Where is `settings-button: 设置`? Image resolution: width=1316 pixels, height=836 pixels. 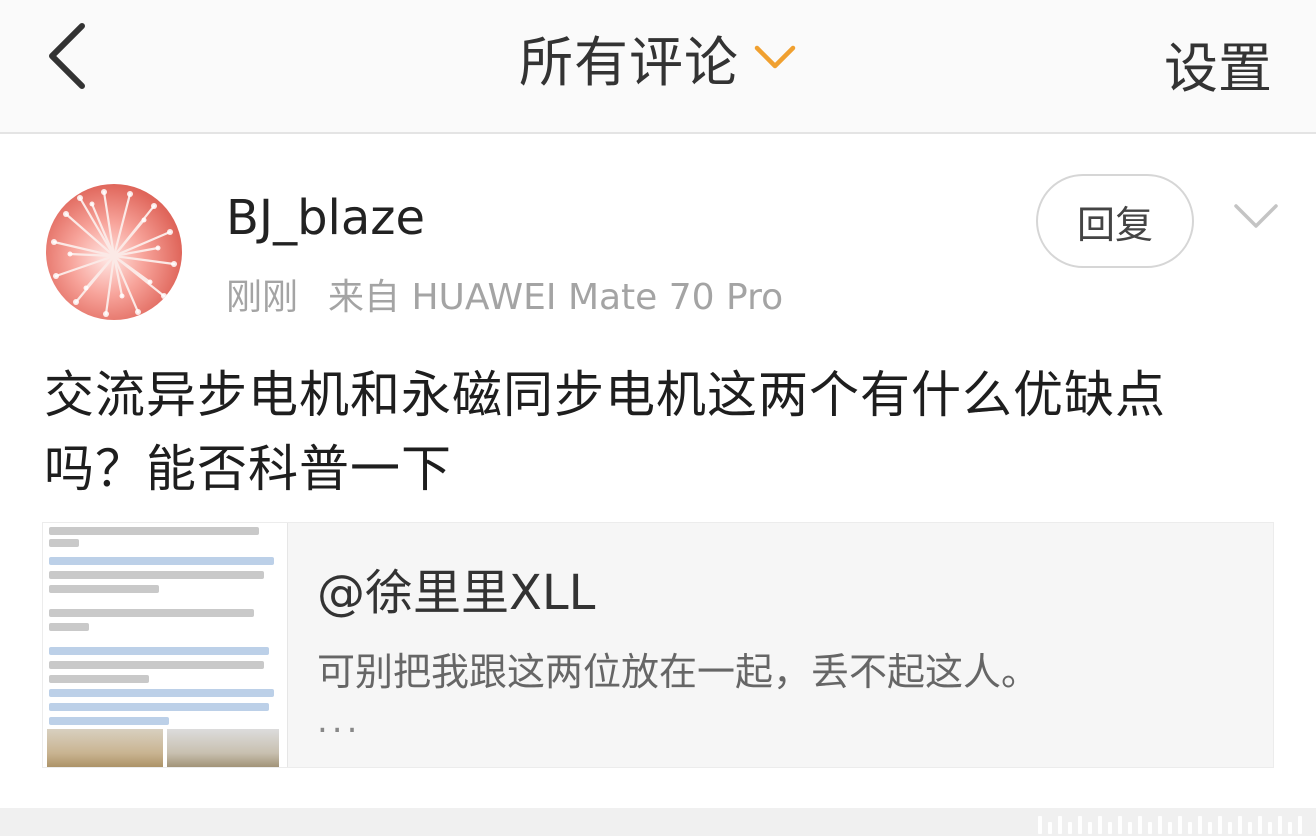 settings-button: 设置 is located at coordinates (1218, 63).